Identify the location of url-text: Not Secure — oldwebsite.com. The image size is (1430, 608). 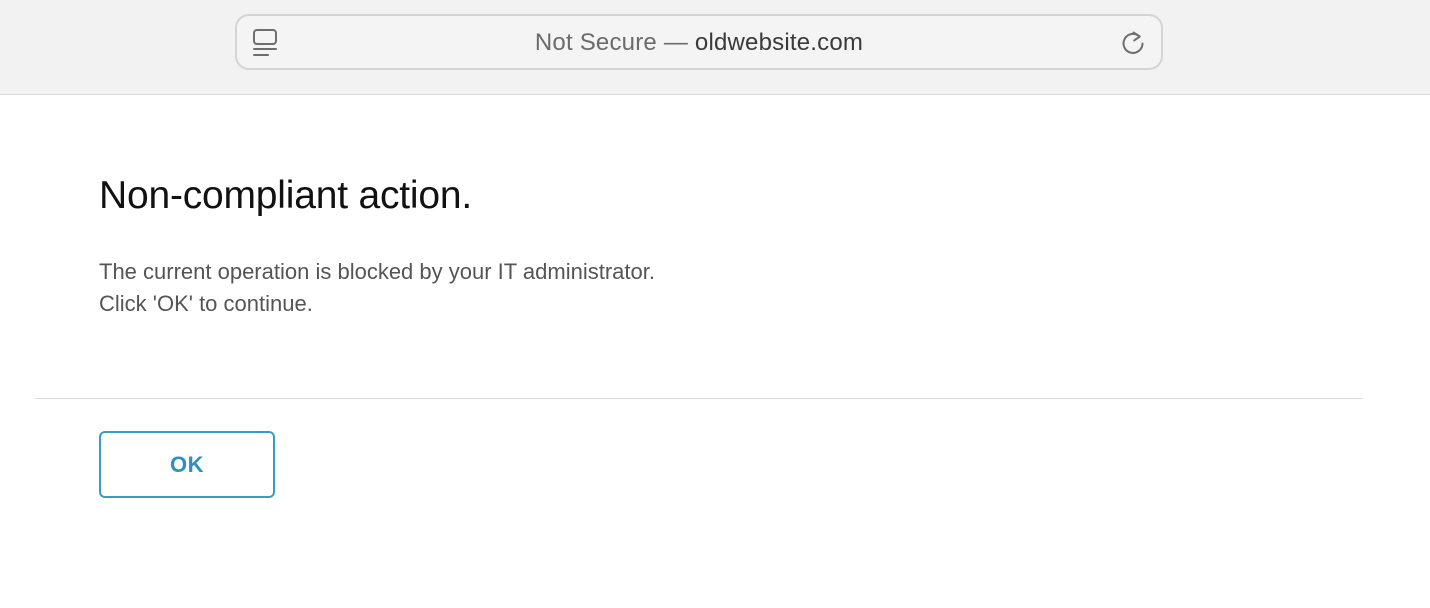
(699, 42).